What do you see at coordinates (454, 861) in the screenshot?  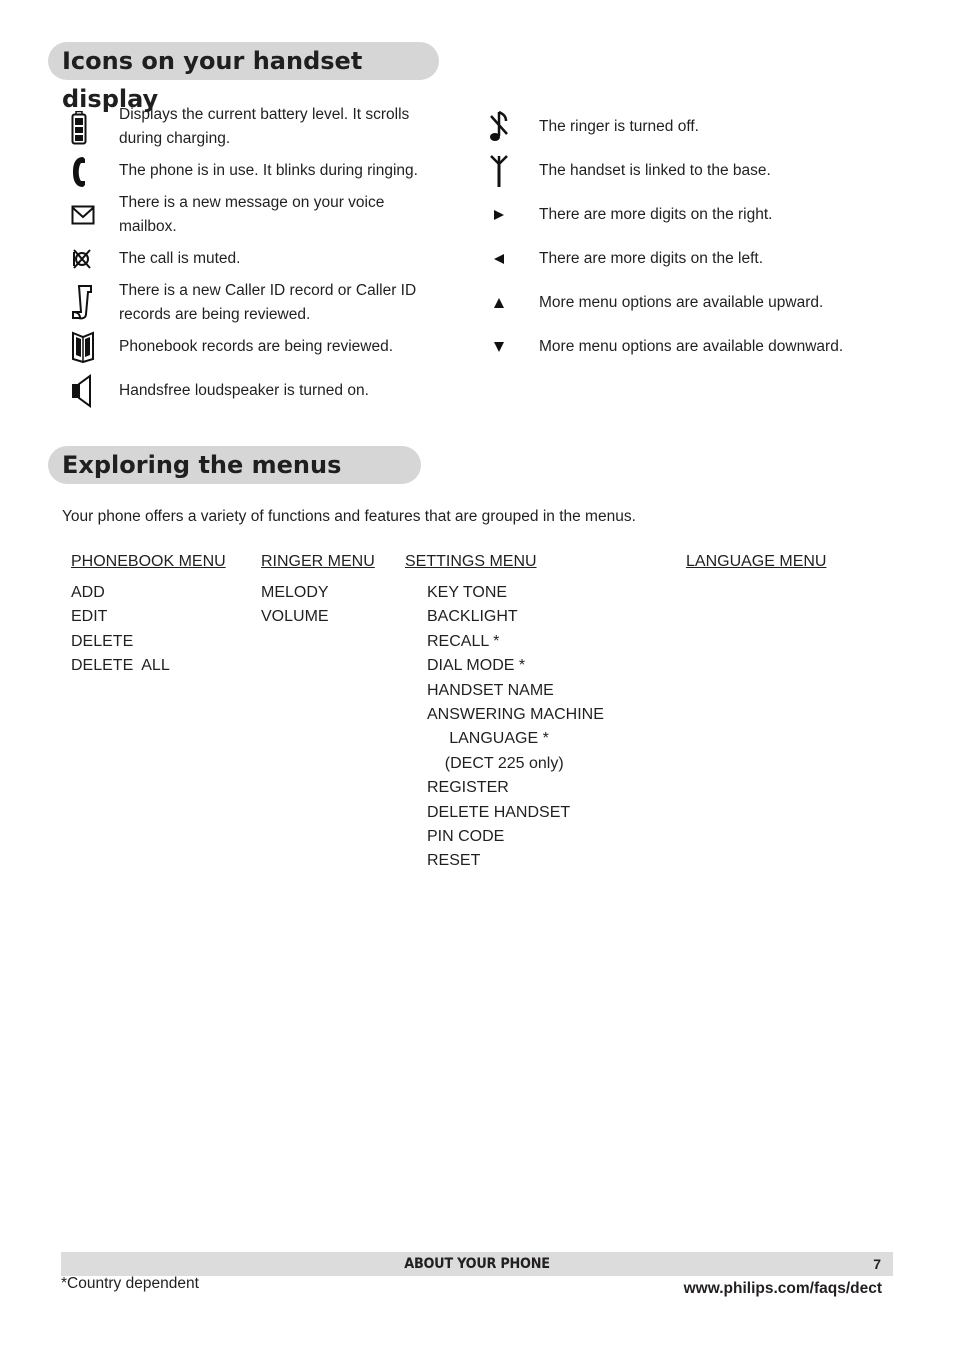 I see `menu-item: RESET` at bounding box center [454, 861].